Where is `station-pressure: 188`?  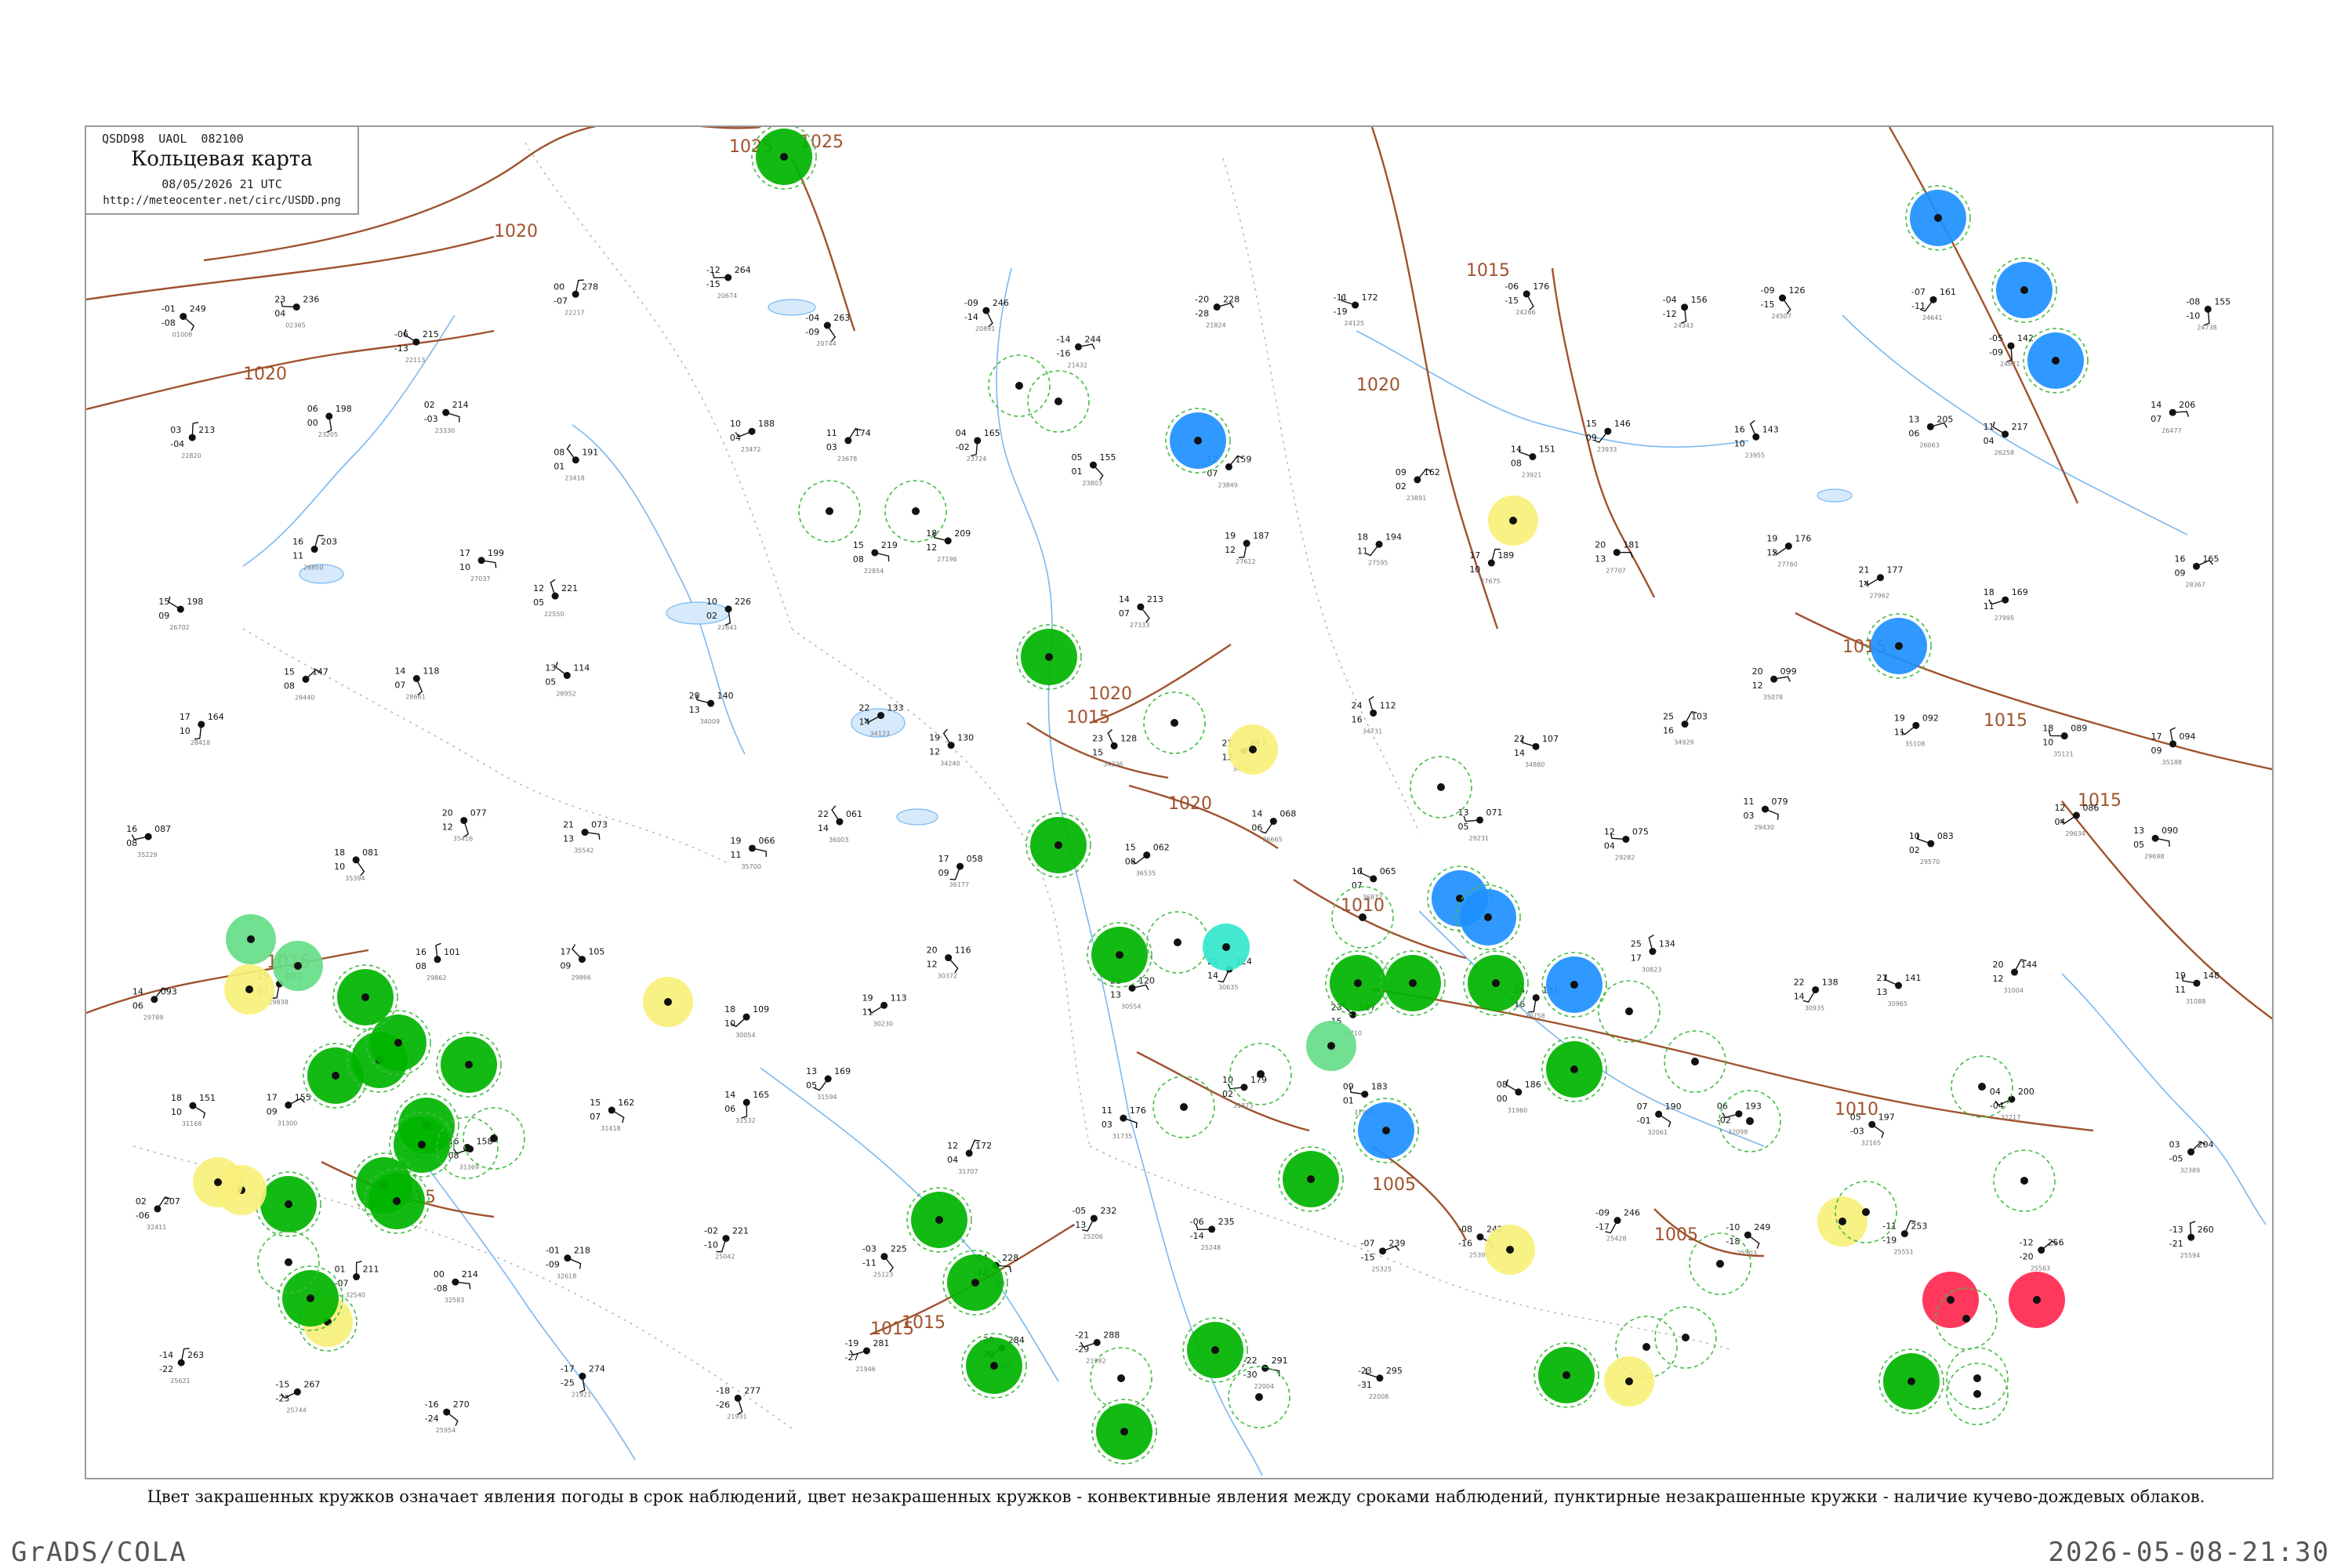
station-pressure: 188 is located at coordinates (766, 424).